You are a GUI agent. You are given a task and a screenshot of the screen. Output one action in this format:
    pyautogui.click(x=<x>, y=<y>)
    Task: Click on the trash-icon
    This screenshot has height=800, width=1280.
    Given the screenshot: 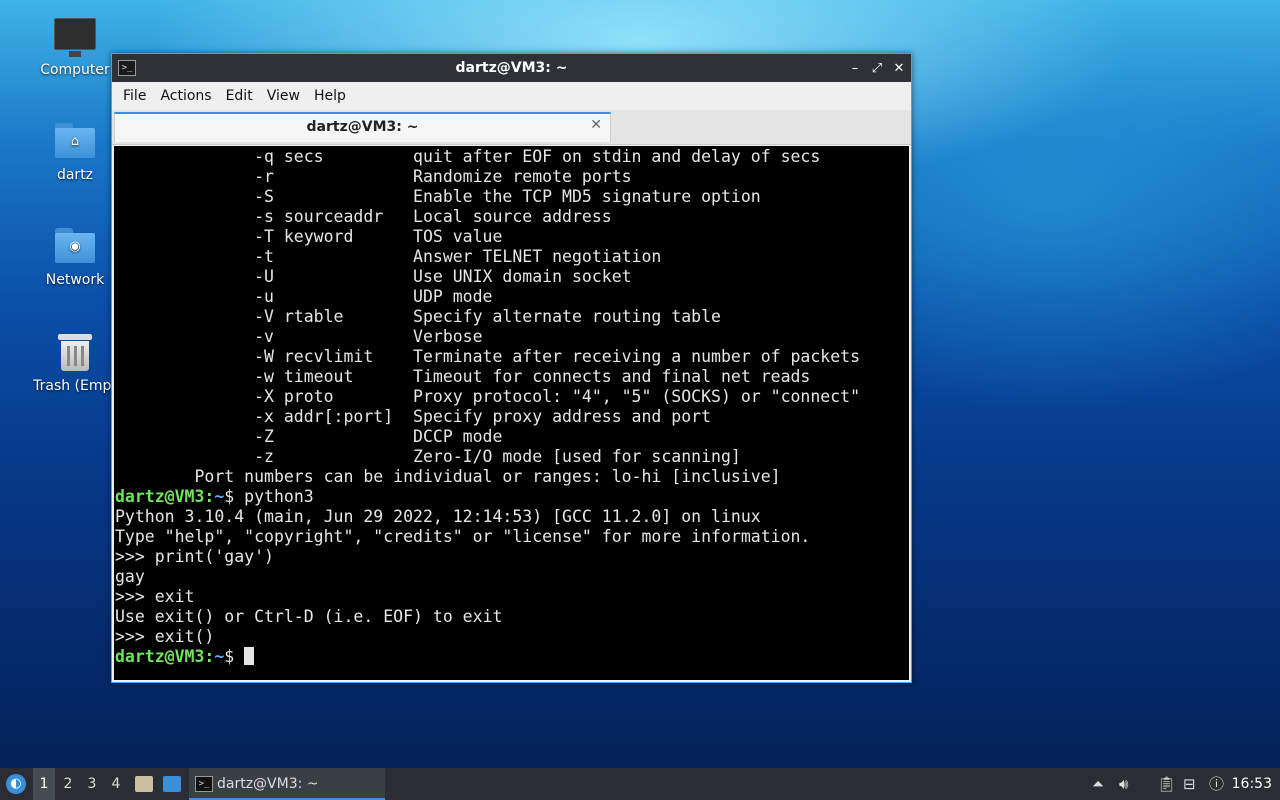 What is the action you would take?
    pyautogui.click(x=75, y=352)
    